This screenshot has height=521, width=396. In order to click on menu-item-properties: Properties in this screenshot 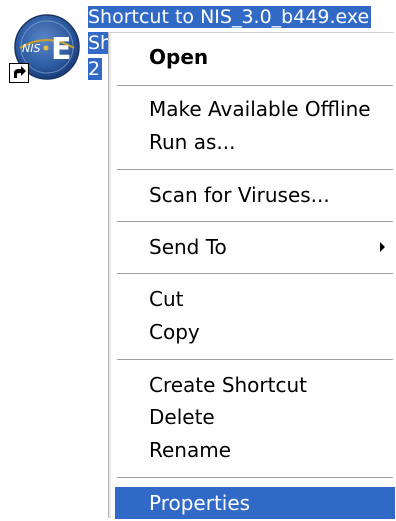, I will do `click(255, 503)`.